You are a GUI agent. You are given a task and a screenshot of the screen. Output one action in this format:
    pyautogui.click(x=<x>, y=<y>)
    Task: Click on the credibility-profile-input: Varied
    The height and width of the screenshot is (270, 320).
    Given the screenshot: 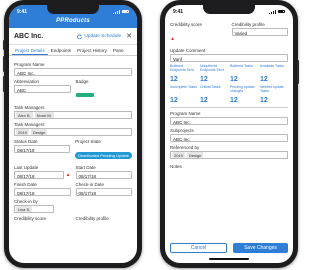 What is the action you would take?
    pyautogui.click(x=259, y=32)
    